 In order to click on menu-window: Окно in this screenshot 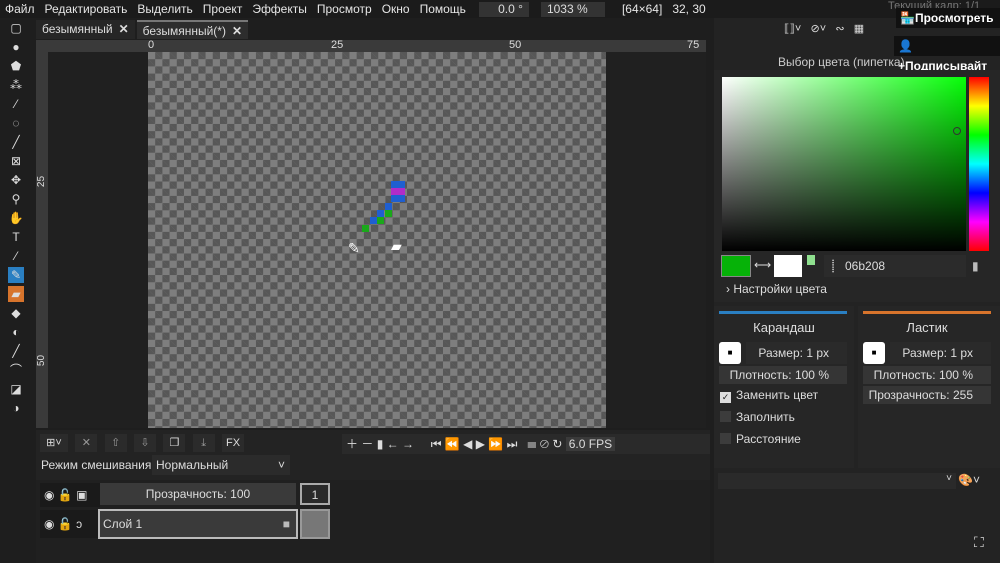, I will do `click(396, 9)`.